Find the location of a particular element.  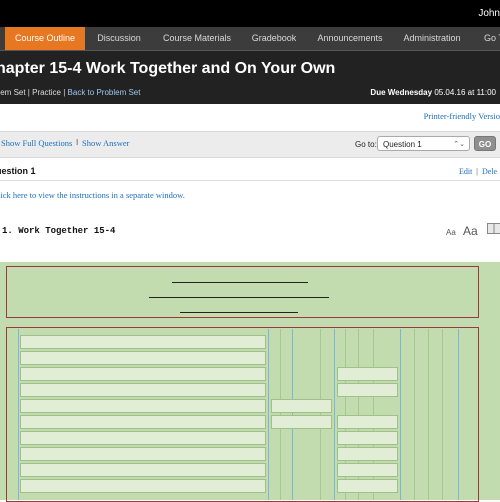

due-value: 05.04.16 at 11:00 is located at coordinates (465, 92).